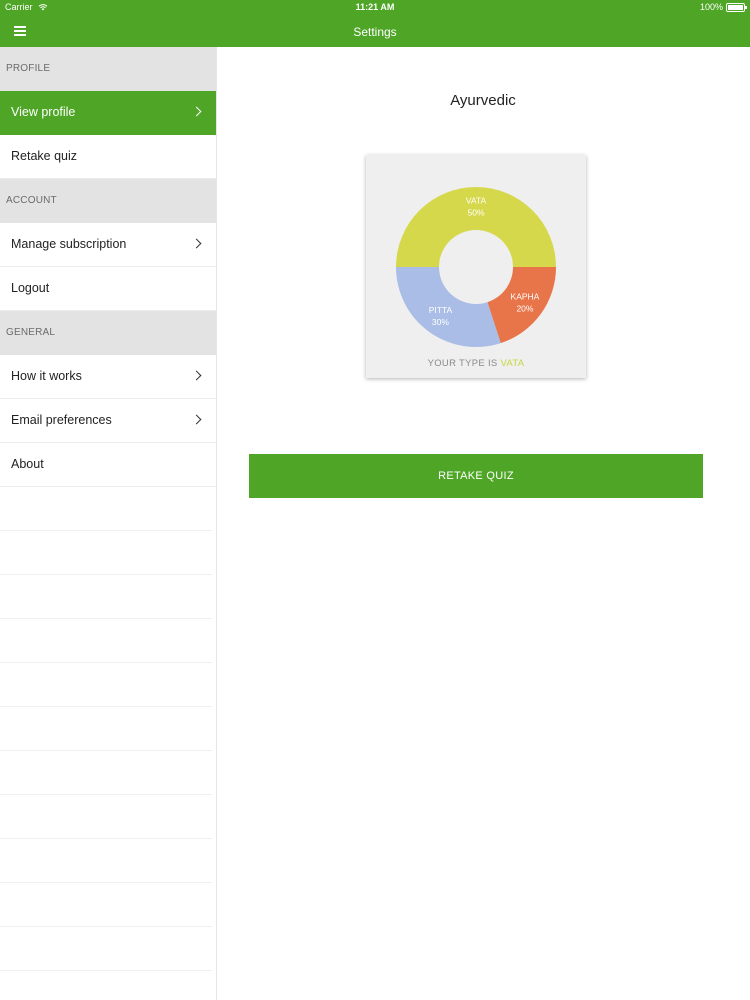 The width and height of the screenshot is (750, 1000). Describe the element at coordinates (462, 363) in the screenshot. I see `result-prefix: YOUR TYPE IS` at that location.